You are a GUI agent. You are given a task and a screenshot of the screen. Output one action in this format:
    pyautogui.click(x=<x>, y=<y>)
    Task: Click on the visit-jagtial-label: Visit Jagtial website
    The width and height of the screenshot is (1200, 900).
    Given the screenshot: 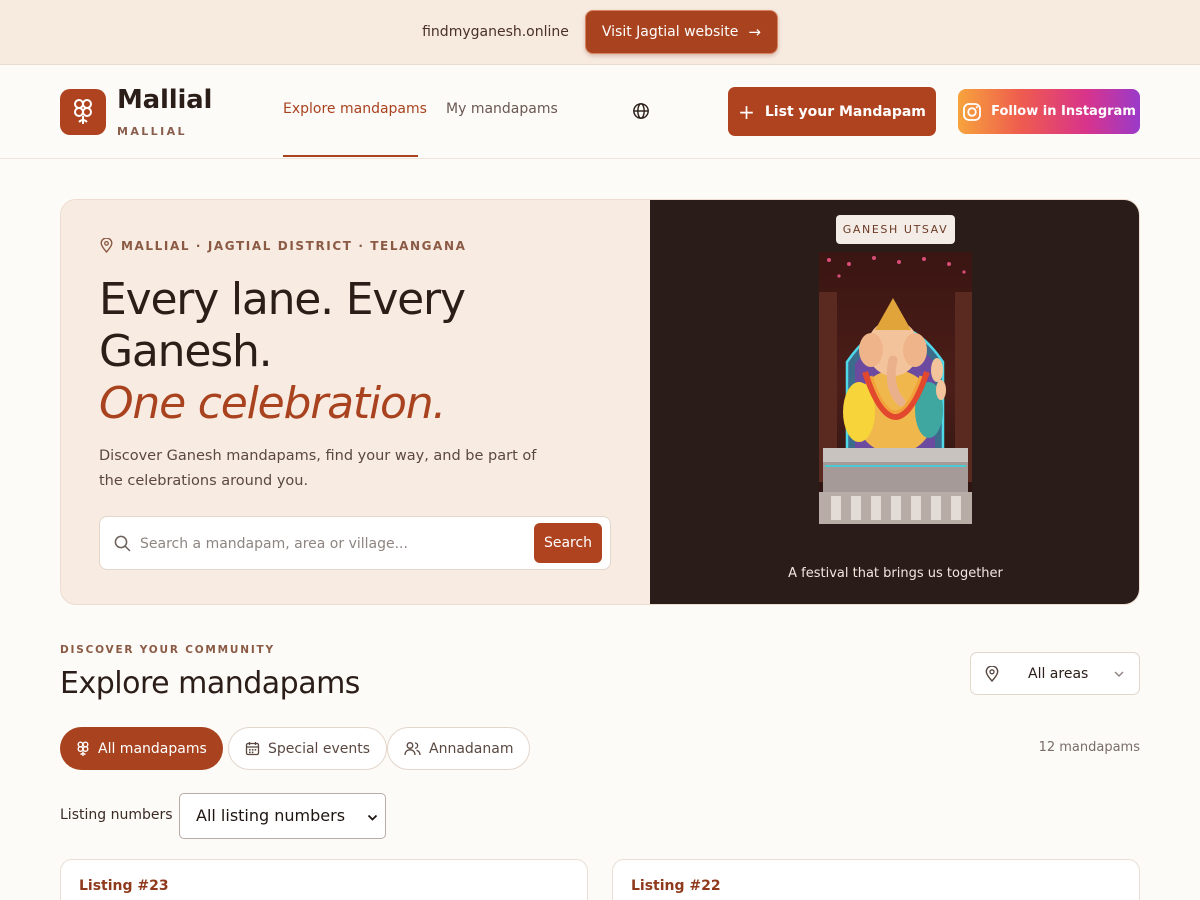 What is the action you would take?
    pyautogui.click(x=670, y=32)
    